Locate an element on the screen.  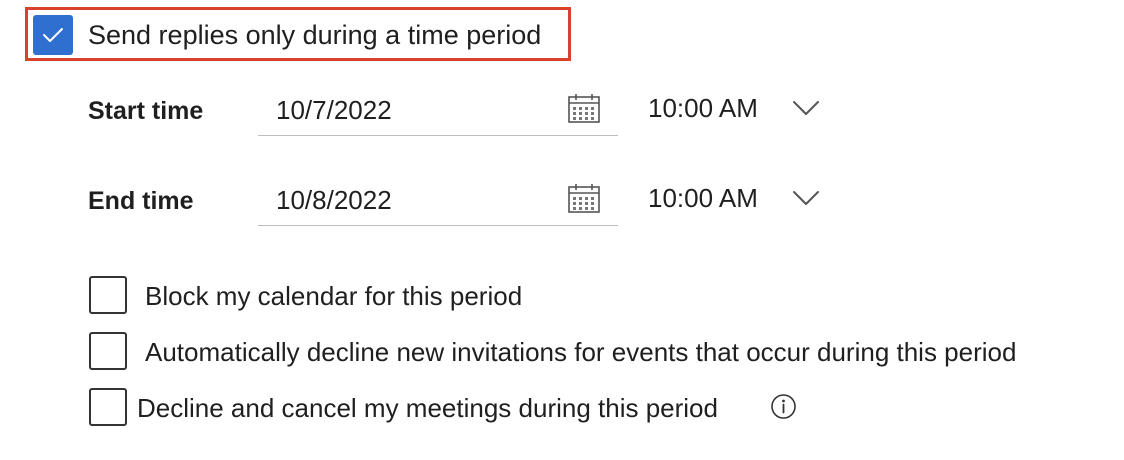
send-replies-period-checkbox is located at coordinates (53, 35).